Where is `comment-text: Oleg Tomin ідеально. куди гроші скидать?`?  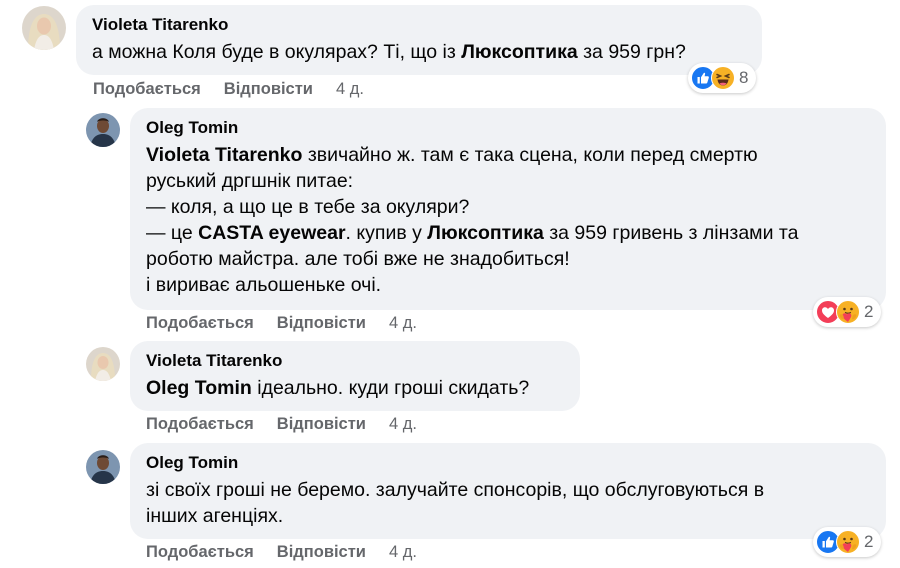 comment-text: Oleg Tomin ідеально. куди гроші скидать? is located at coordinates (354, 388).